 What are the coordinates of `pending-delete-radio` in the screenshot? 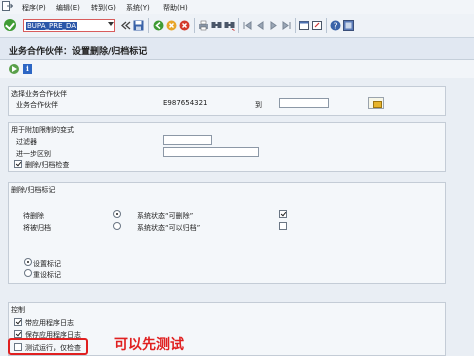 It's located at (117, 214).